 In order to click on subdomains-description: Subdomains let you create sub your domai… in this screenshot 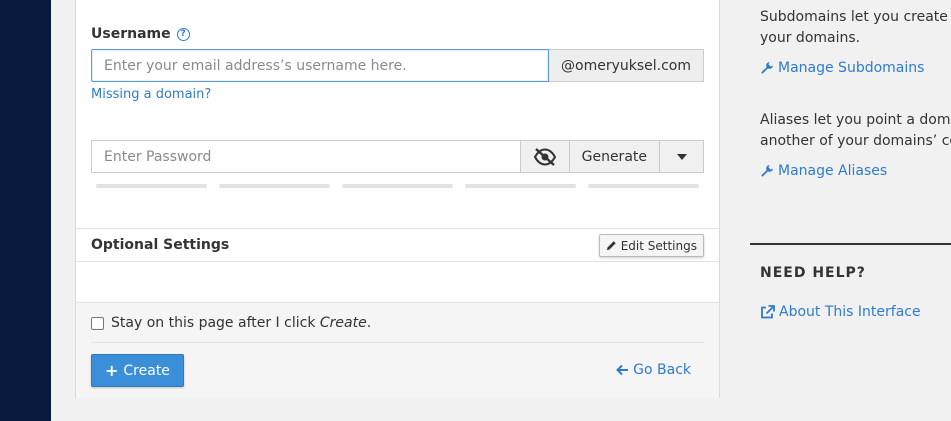, I will do `click(855, 27)`.